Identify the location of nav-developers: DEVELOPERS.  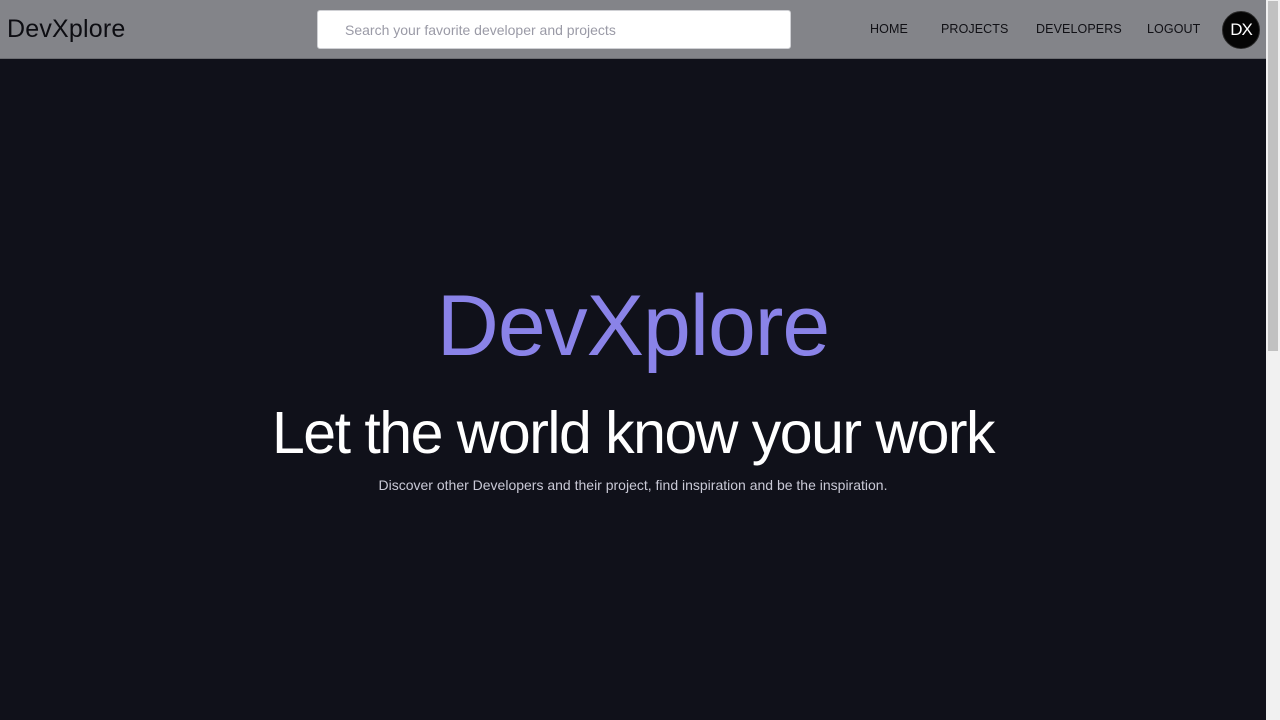
(1079, 29).